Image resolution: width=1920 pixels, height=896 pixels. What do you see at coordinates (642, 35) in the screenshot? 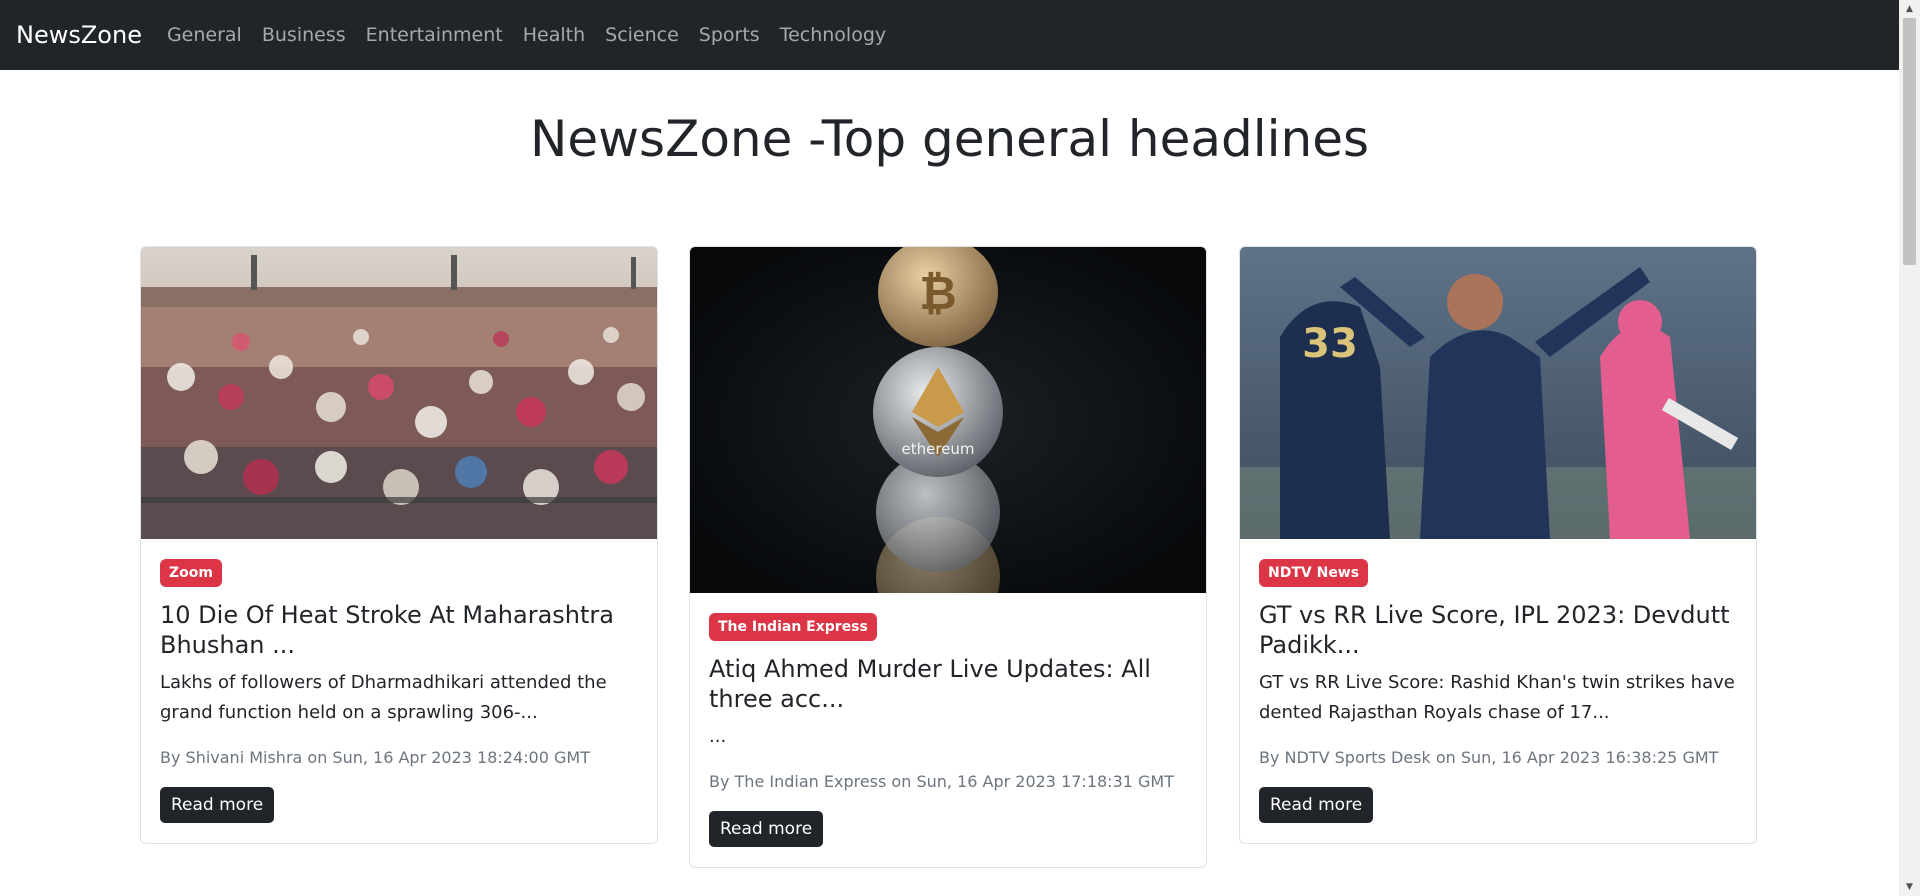
I see `nav-link-science: Science` at bounding box center [642, 35].